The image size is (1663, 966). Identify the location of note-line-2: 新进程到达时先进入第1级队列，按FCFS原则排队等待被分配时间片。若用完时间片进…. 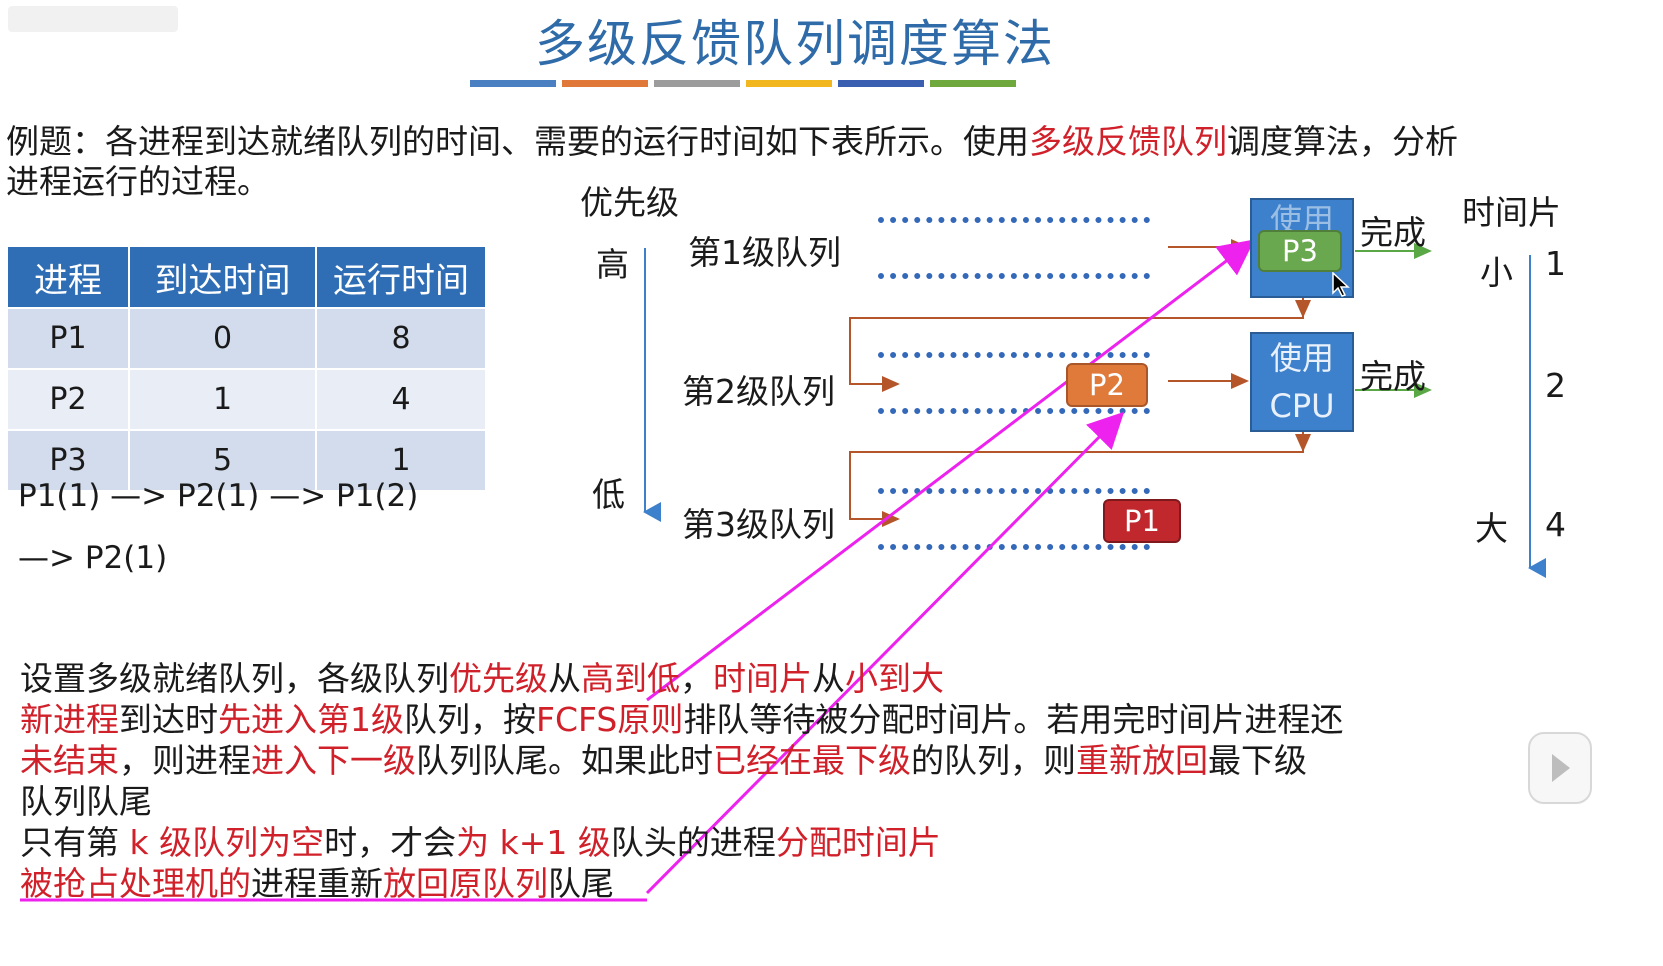
(681, 719).